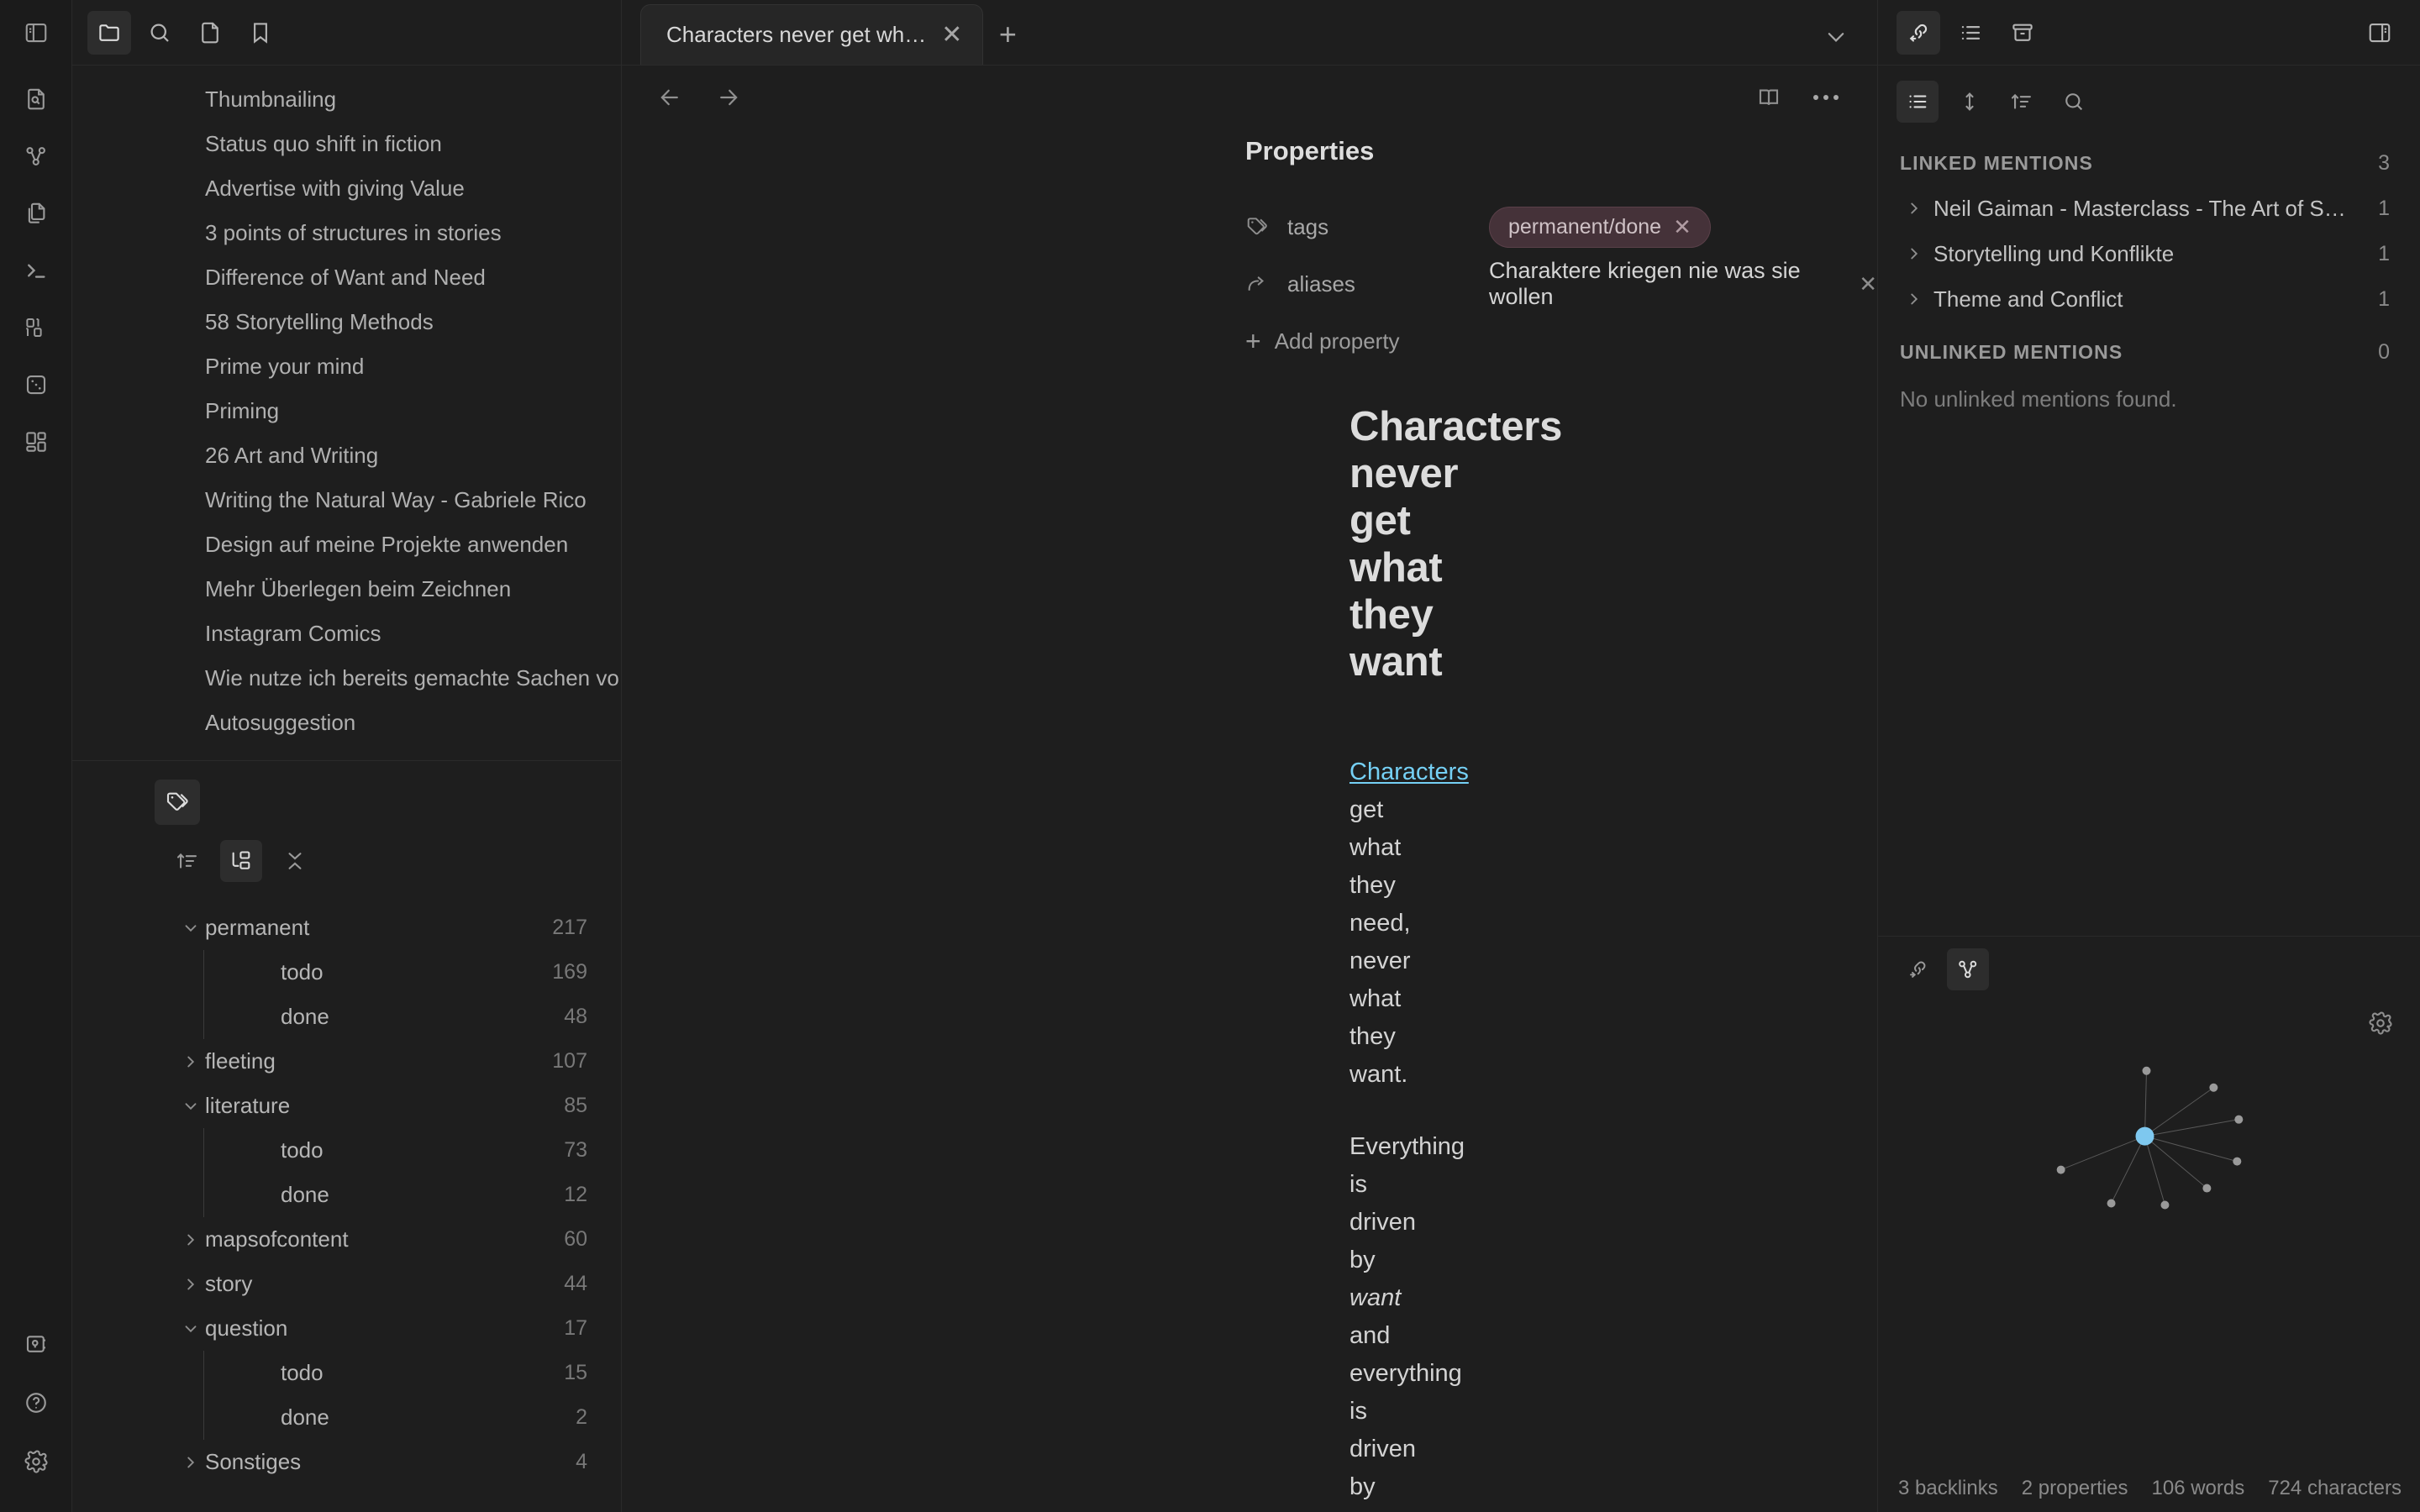 This screenshot has height=1512, width=2420. I want to click on list-item: Theme and Conflict 1, so click(2149, 299).